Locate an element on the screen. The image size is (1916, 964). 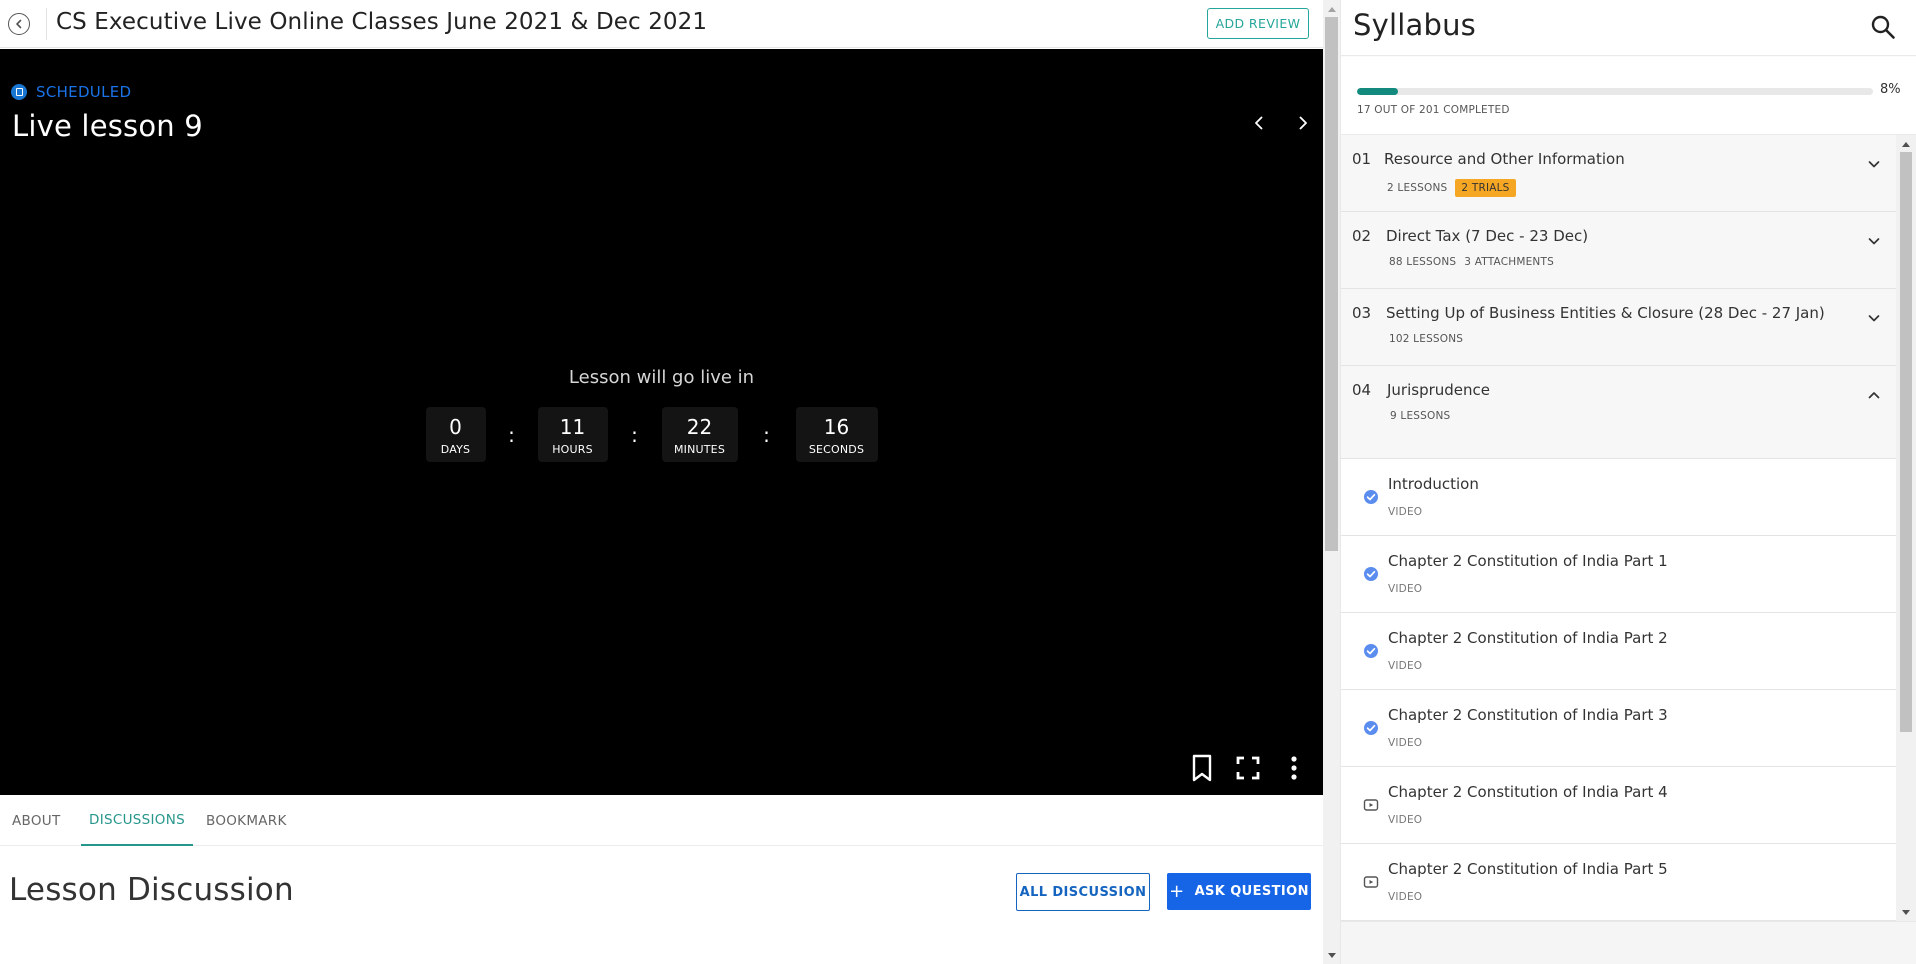
main-scrollbar is located at coordinates (1331, 482).